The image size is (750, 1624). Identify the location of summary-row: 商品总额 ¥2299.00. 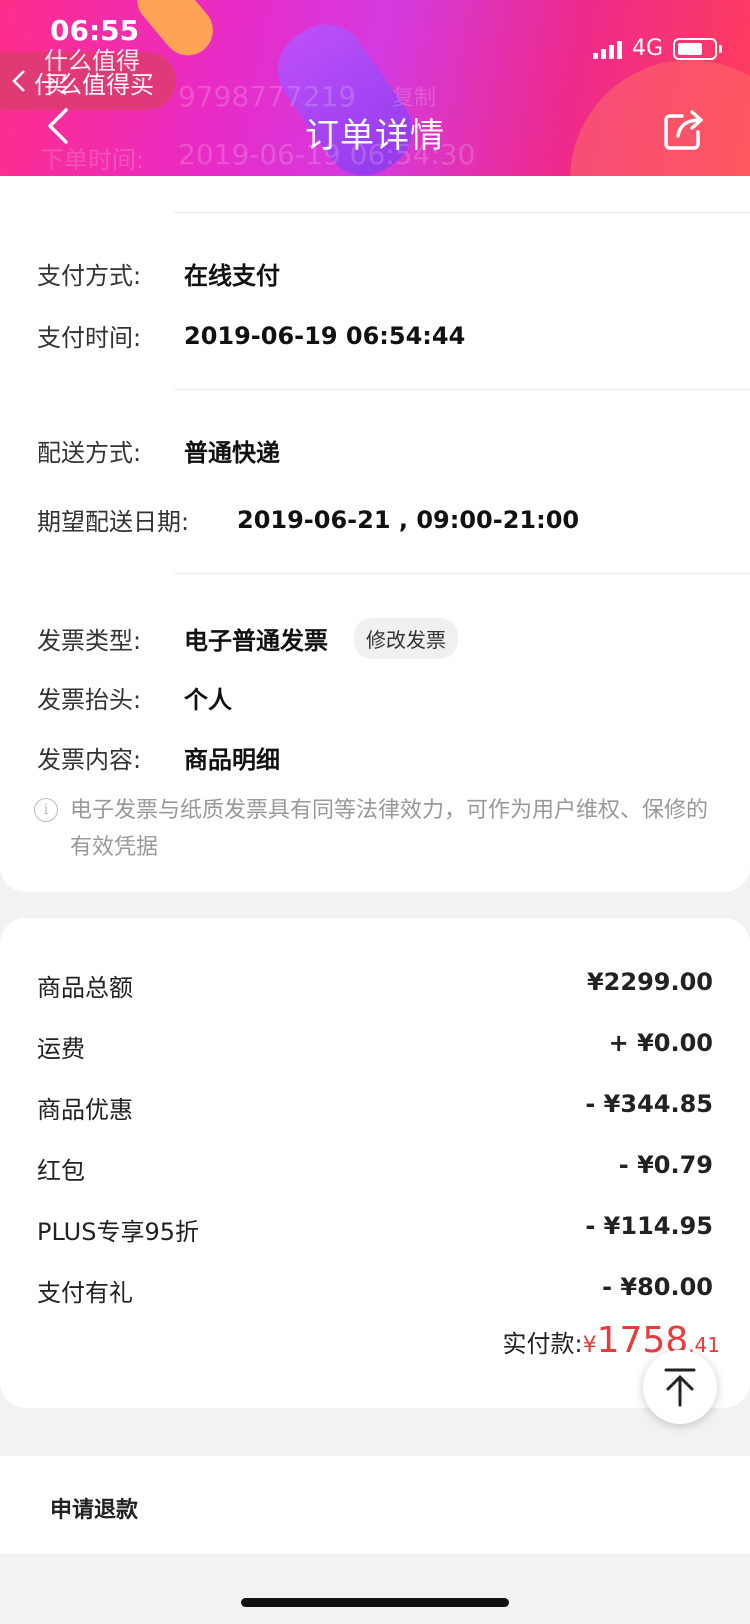
(375, 985).